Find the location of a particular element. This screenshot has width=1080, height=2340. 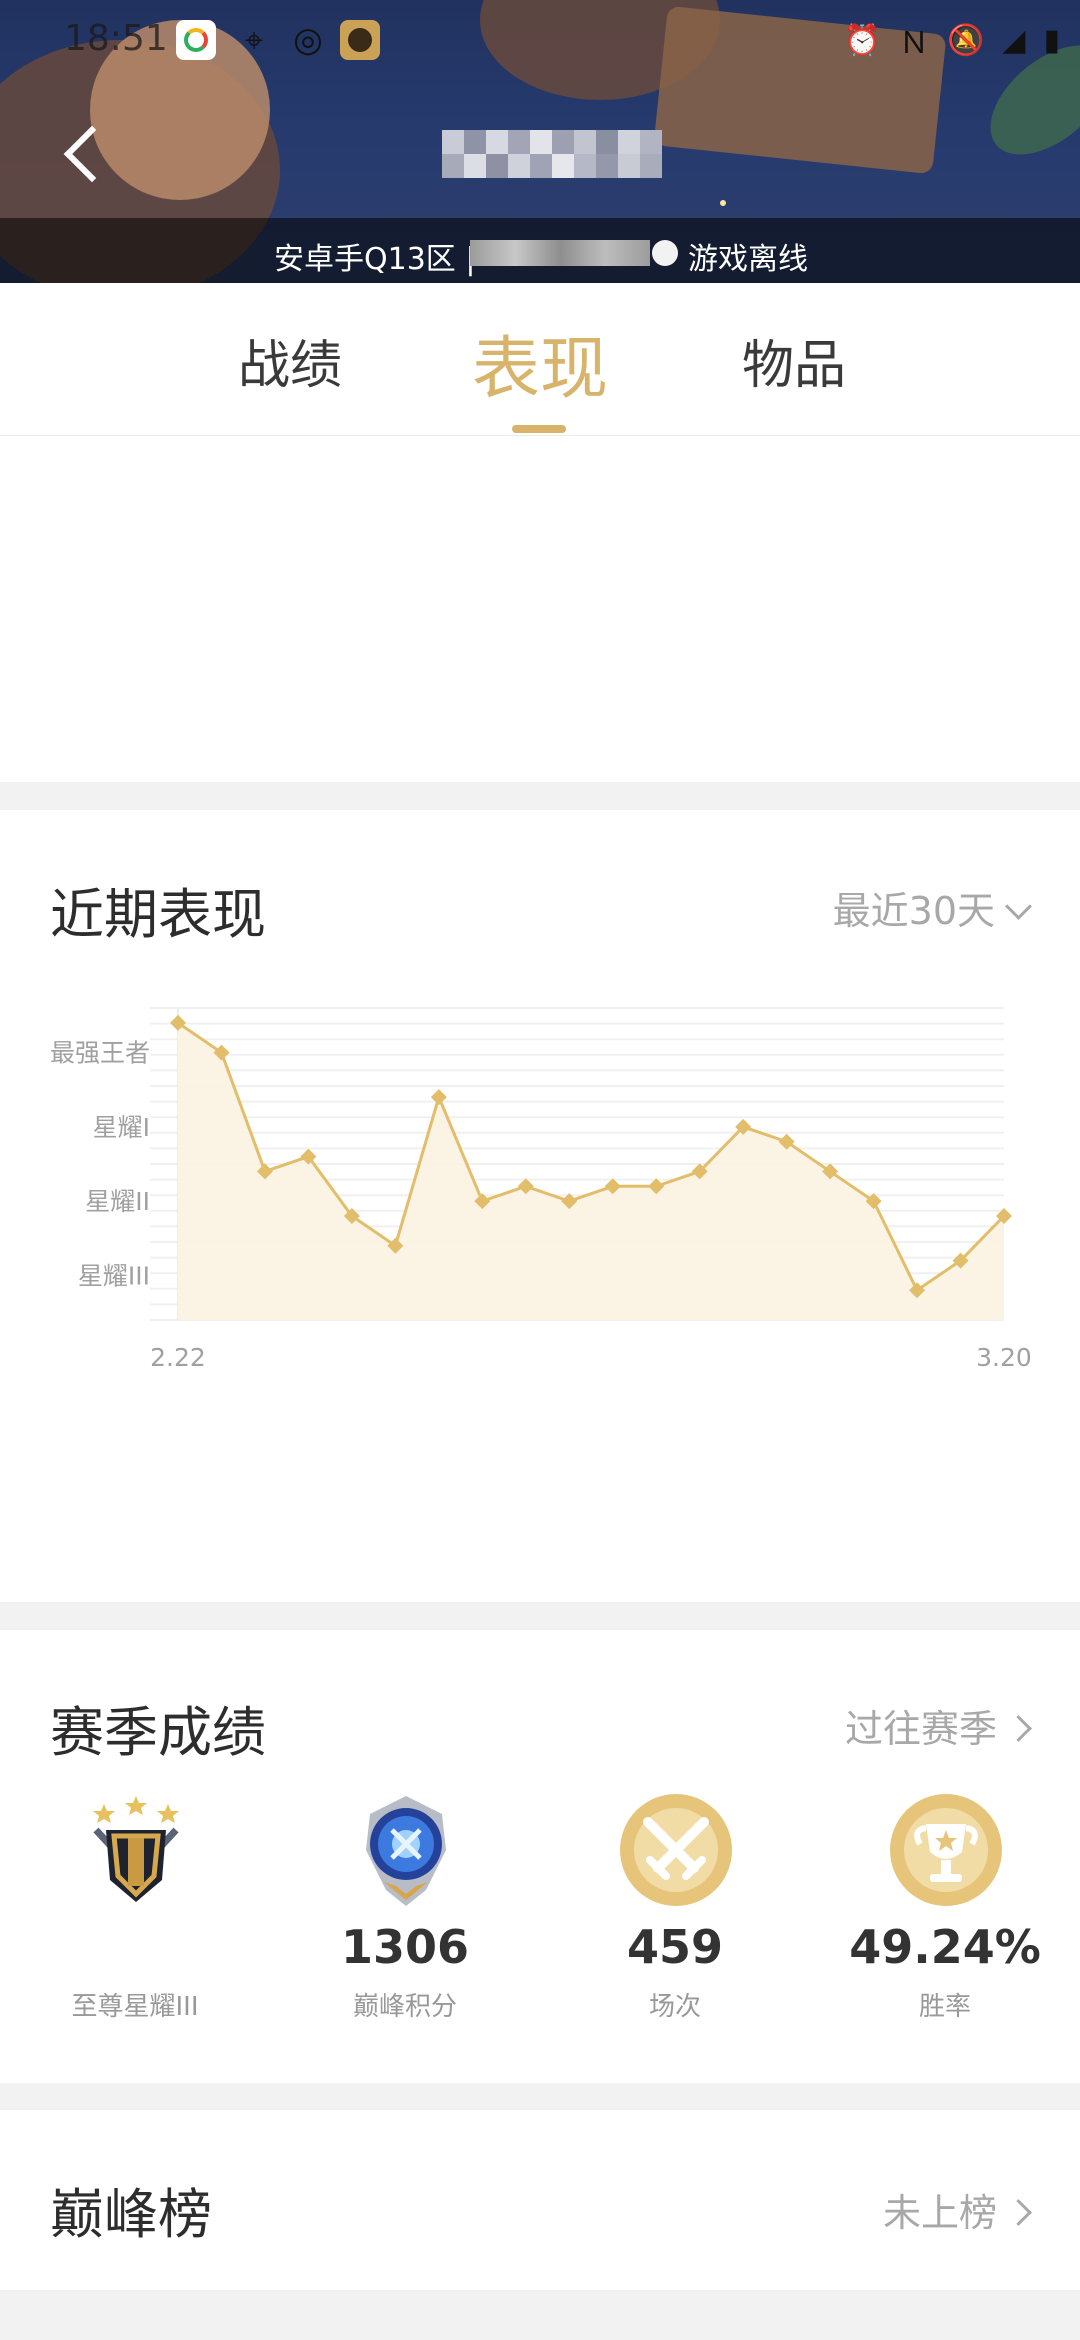

tab-bar: 战绩 表现 物品 is located at coordinates (540, 359).